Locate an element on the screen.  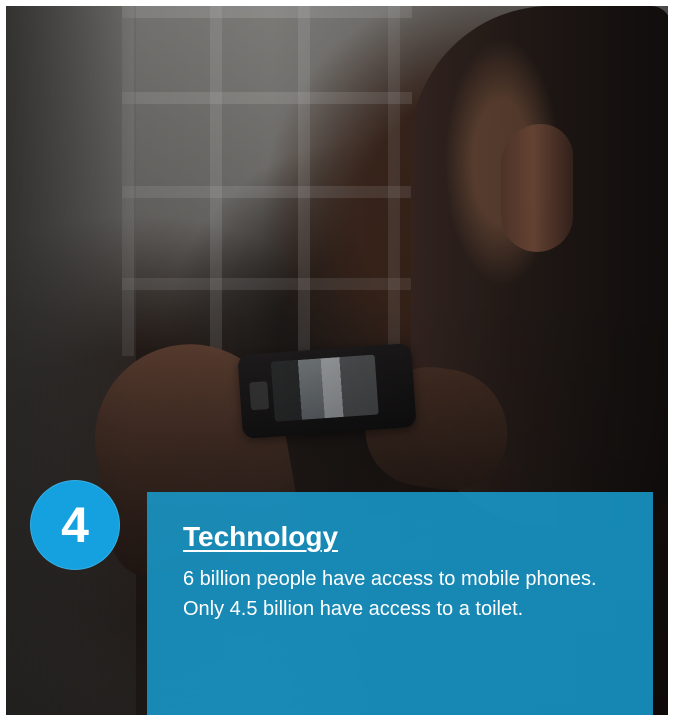
person-ear is located at coordinates (537, 188).